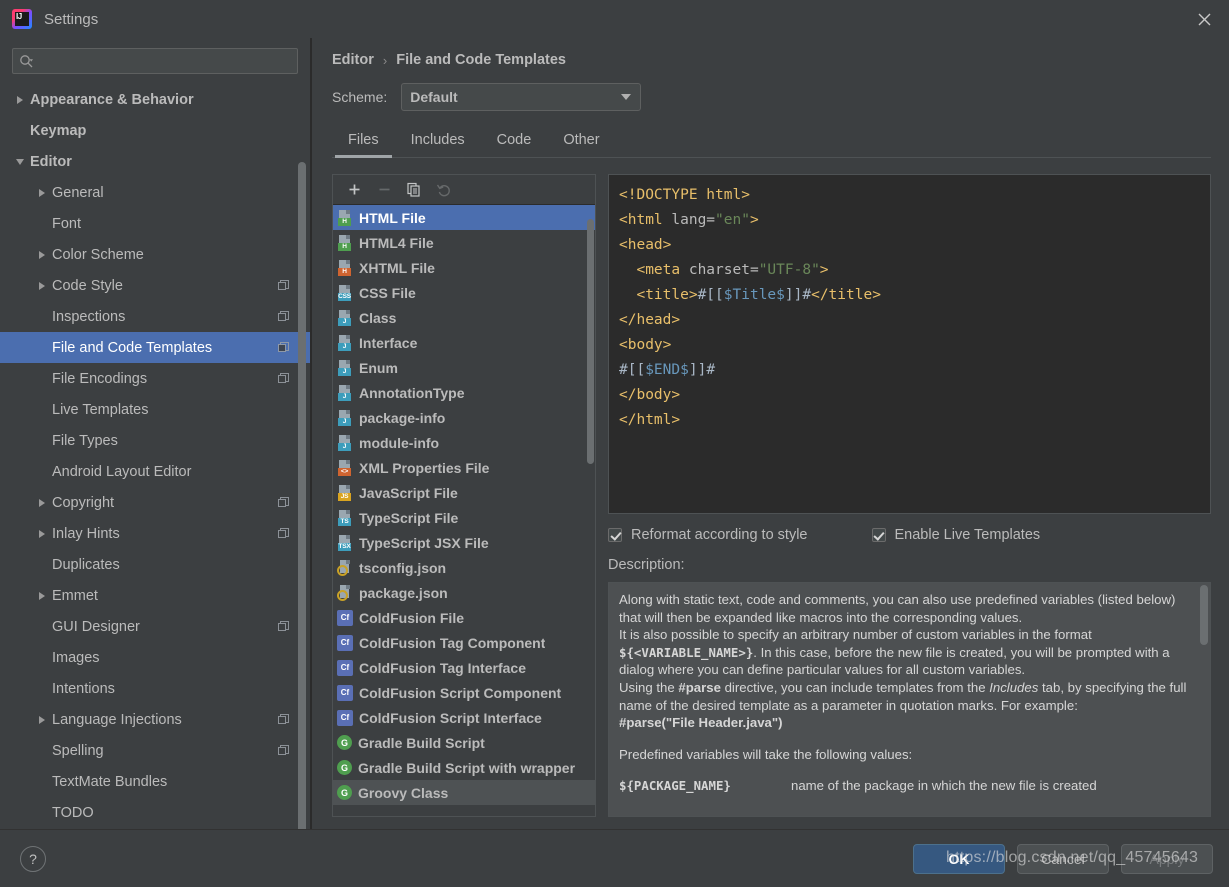 This screenshot has width=1229, height=887. Describe the element at coordinates (464, 667) in the screenshot. I see `template-list-item: Cf ColdFusion Tag Interface` at that location.